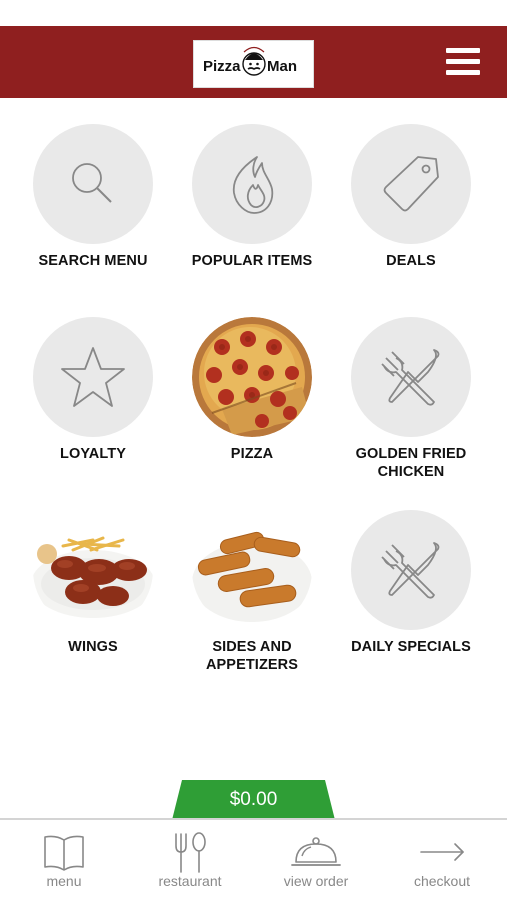 This screenshot has width=507, height=900. What do you see at coordinates (316, 881) in the screenshot?
I see `nav-view-order-label: view order` at bounding box center [316, 881].